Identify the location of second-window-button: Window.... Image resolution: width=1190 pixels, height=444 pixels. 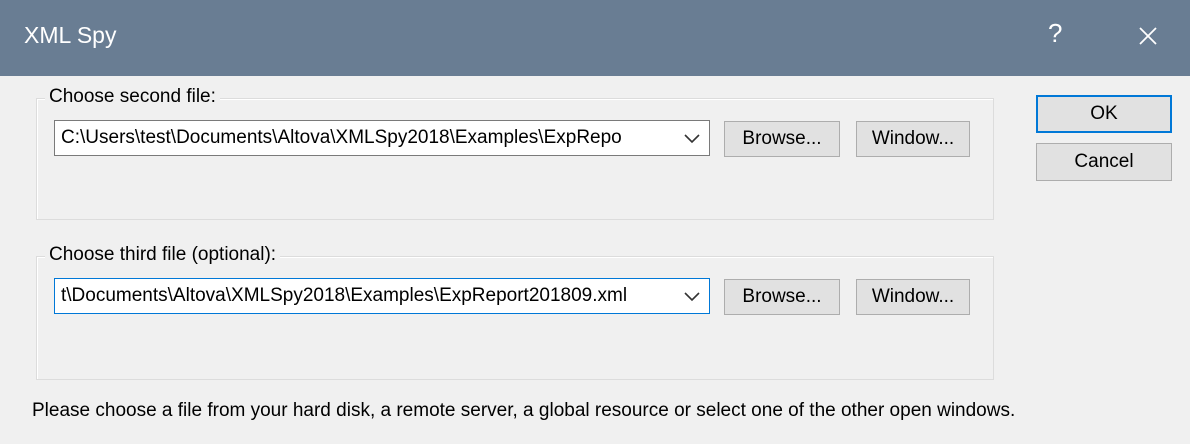
(913, 139).